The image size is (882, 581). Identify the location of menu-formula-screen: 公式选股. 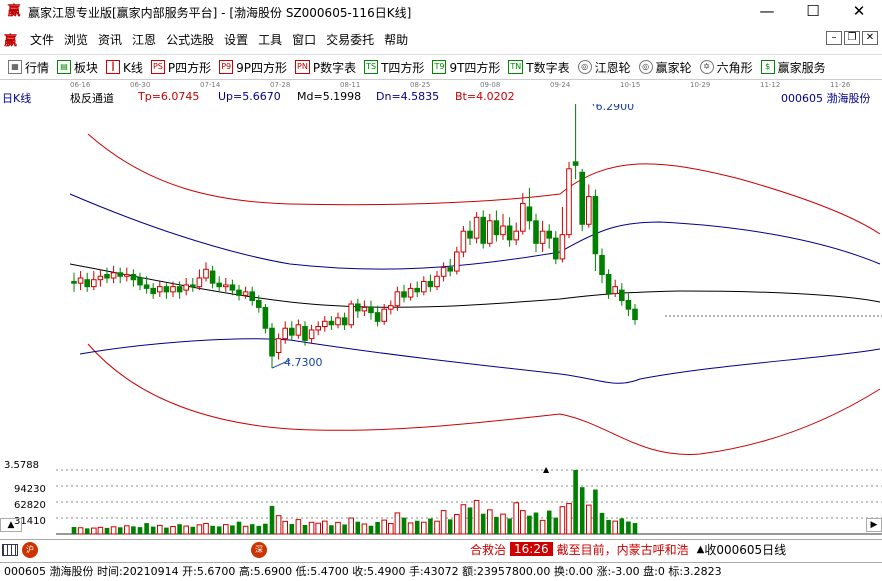
(190, 39).